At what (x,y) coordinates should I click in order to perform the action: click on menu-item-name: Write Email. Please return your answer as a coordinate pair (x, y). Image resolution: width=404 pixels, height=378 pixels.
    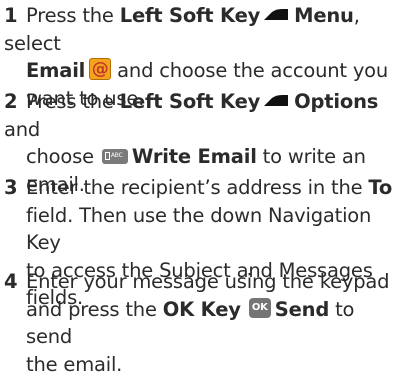
    Looking at the image, I should click on (194, 156).